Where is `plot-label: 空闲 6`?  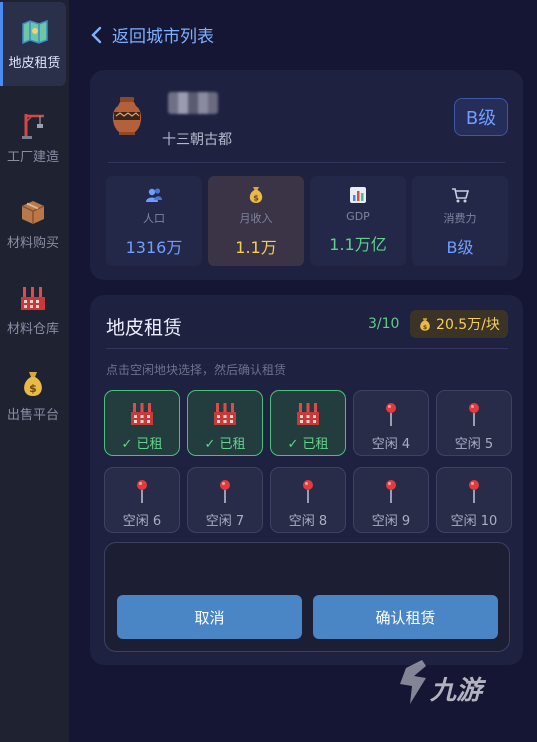
plot-label: 空闲 6 is located at coordinates (142, 521).